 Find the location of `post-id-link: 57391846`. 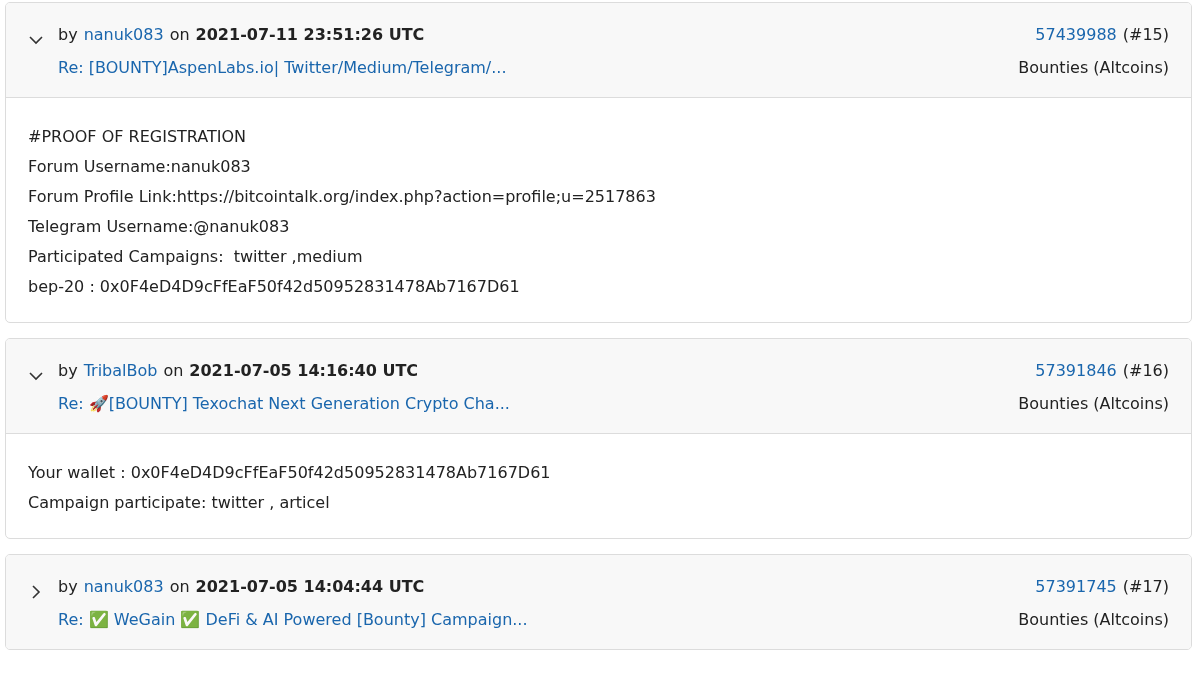

post-id-link: 57391846 is located at coordinates (1076, 370).